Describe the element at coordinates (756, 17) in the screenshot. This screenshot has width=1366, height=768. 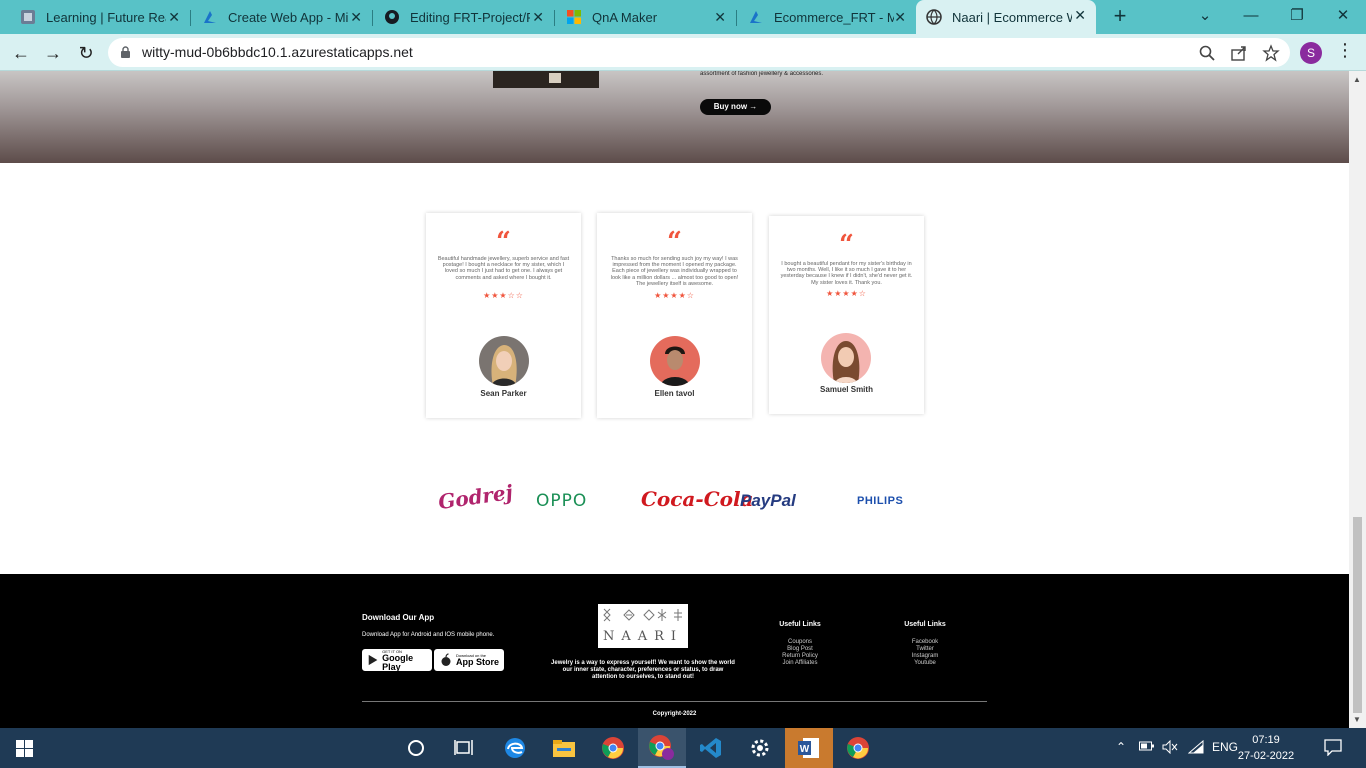
I see `azure-favicon` at that location.